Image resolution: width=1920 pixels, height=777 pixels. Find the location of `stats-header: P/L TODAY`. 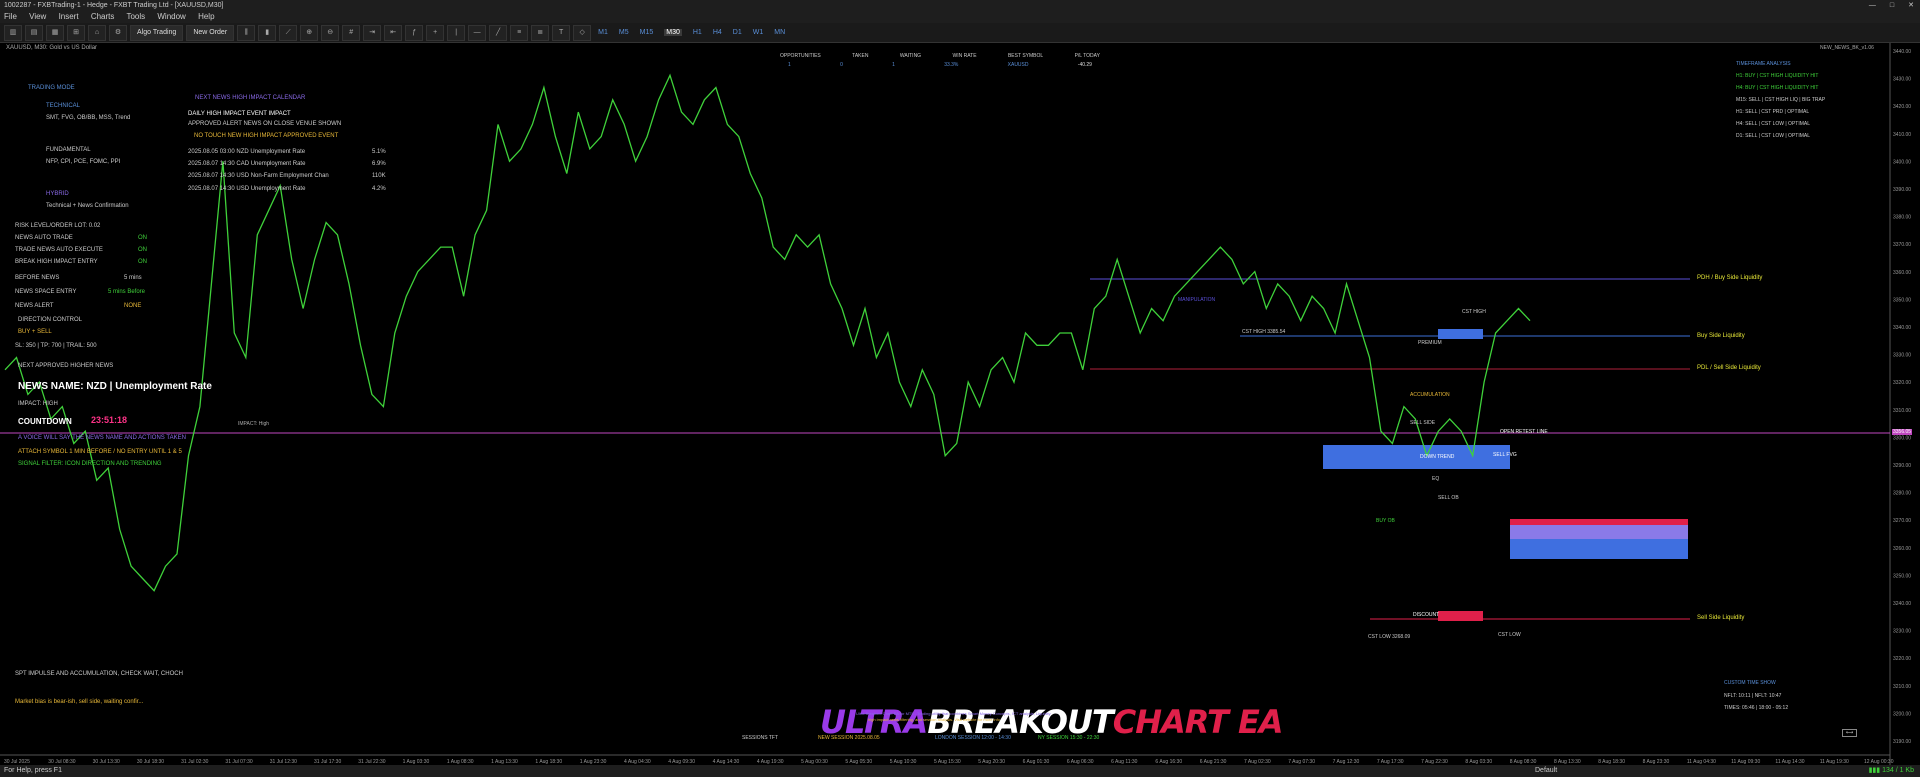

stats-header: P/L TODAY is located at coordinates (1087, 56).